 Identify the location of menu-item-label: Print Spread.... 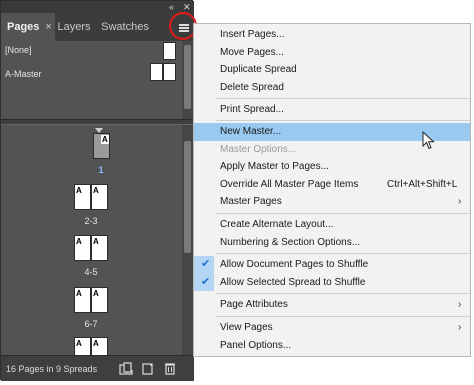
(252, 109).